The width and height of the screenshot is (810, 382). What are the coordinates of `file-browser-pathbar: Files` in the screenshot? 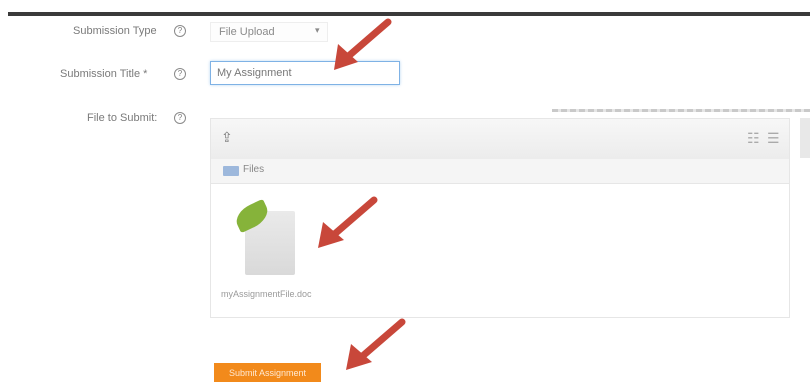 It's located at (500, 171).